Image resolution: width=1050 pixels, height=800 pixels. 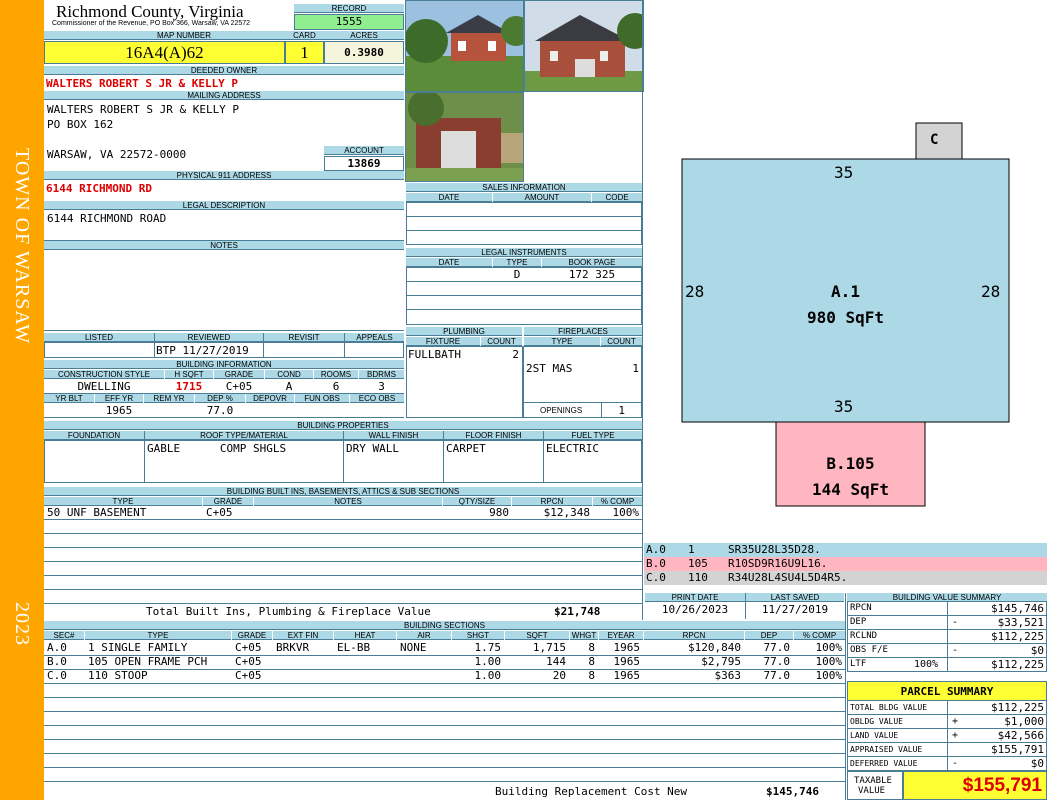 I want to click on bi-header-remyr: REM YR, so click(x=169, y=398).